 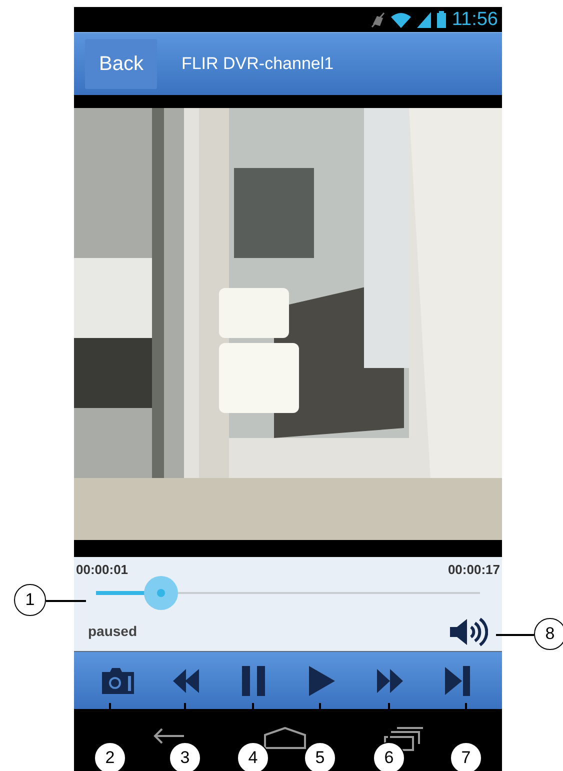 What do you see at coordinates (458, 681) in the screenshot?
I see `skip-end-icon` at bounding box center [458, 681].